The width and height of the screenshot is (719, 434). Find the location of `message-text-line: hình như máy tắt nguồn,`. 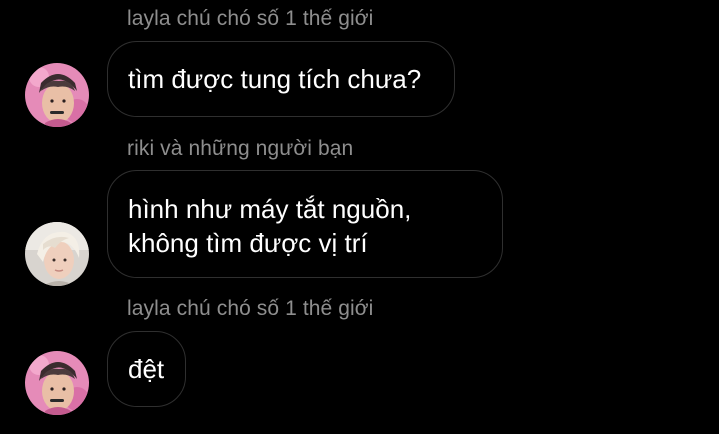

message-text-line: hình như máy tắt nguồn, is located at coordinates (270, 209).